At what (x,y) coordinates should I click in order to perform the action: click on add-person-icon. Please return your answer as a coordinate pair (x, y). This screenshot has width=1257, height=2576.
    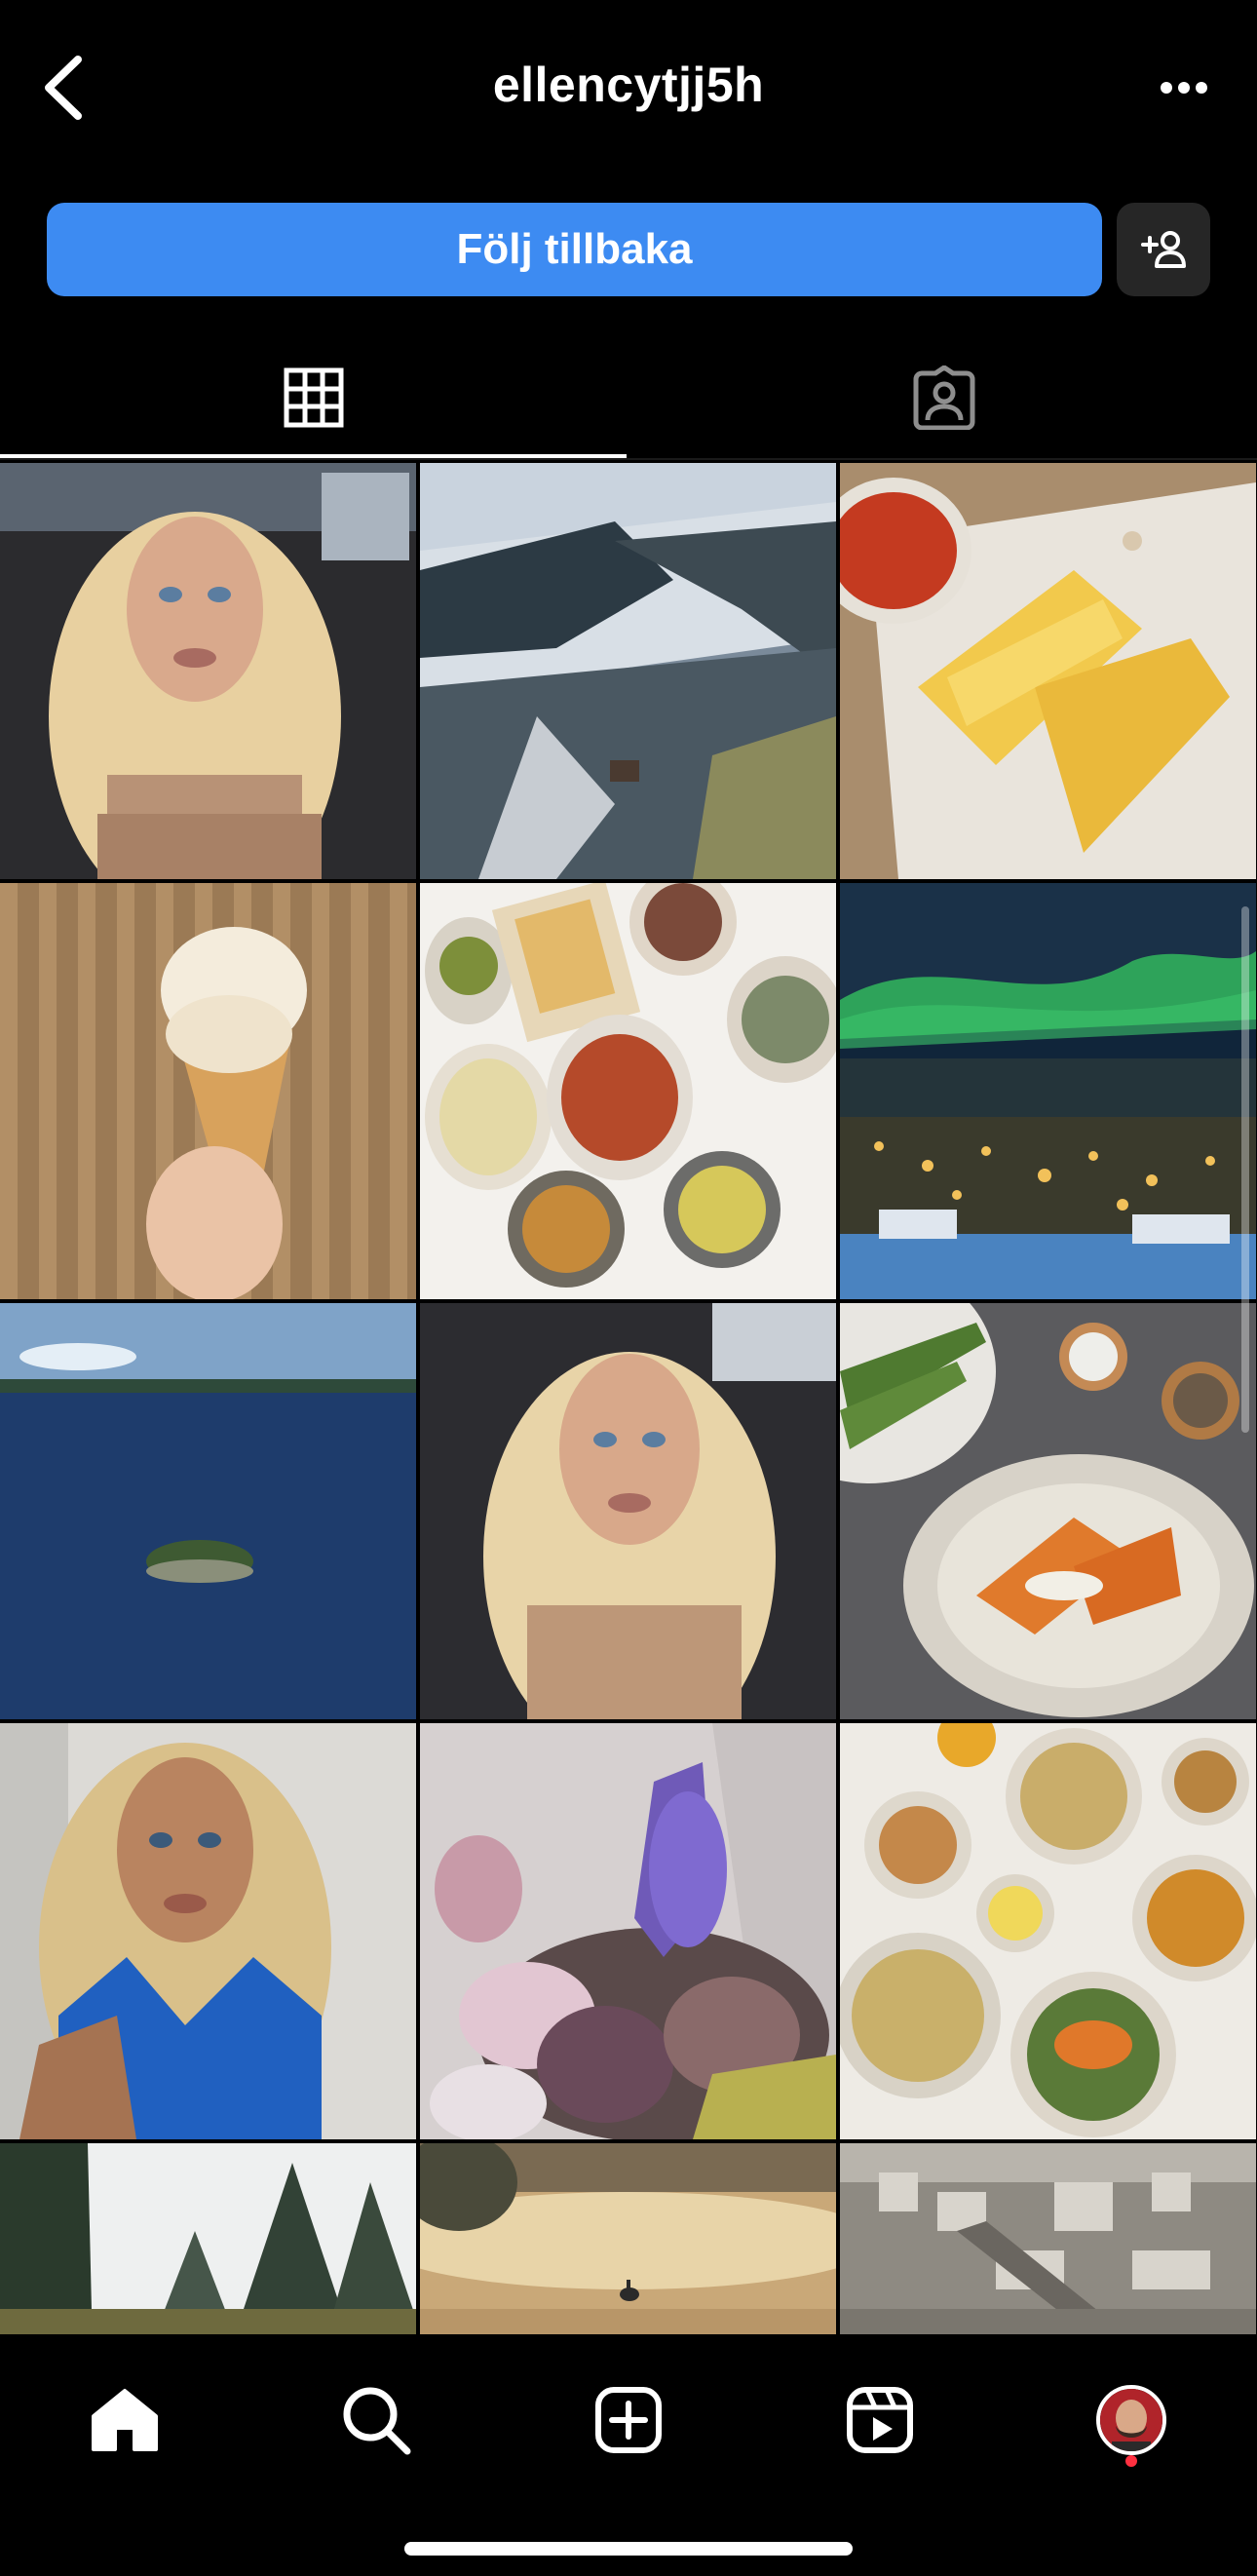
    Looking at the image, I should click on (1163, 249).